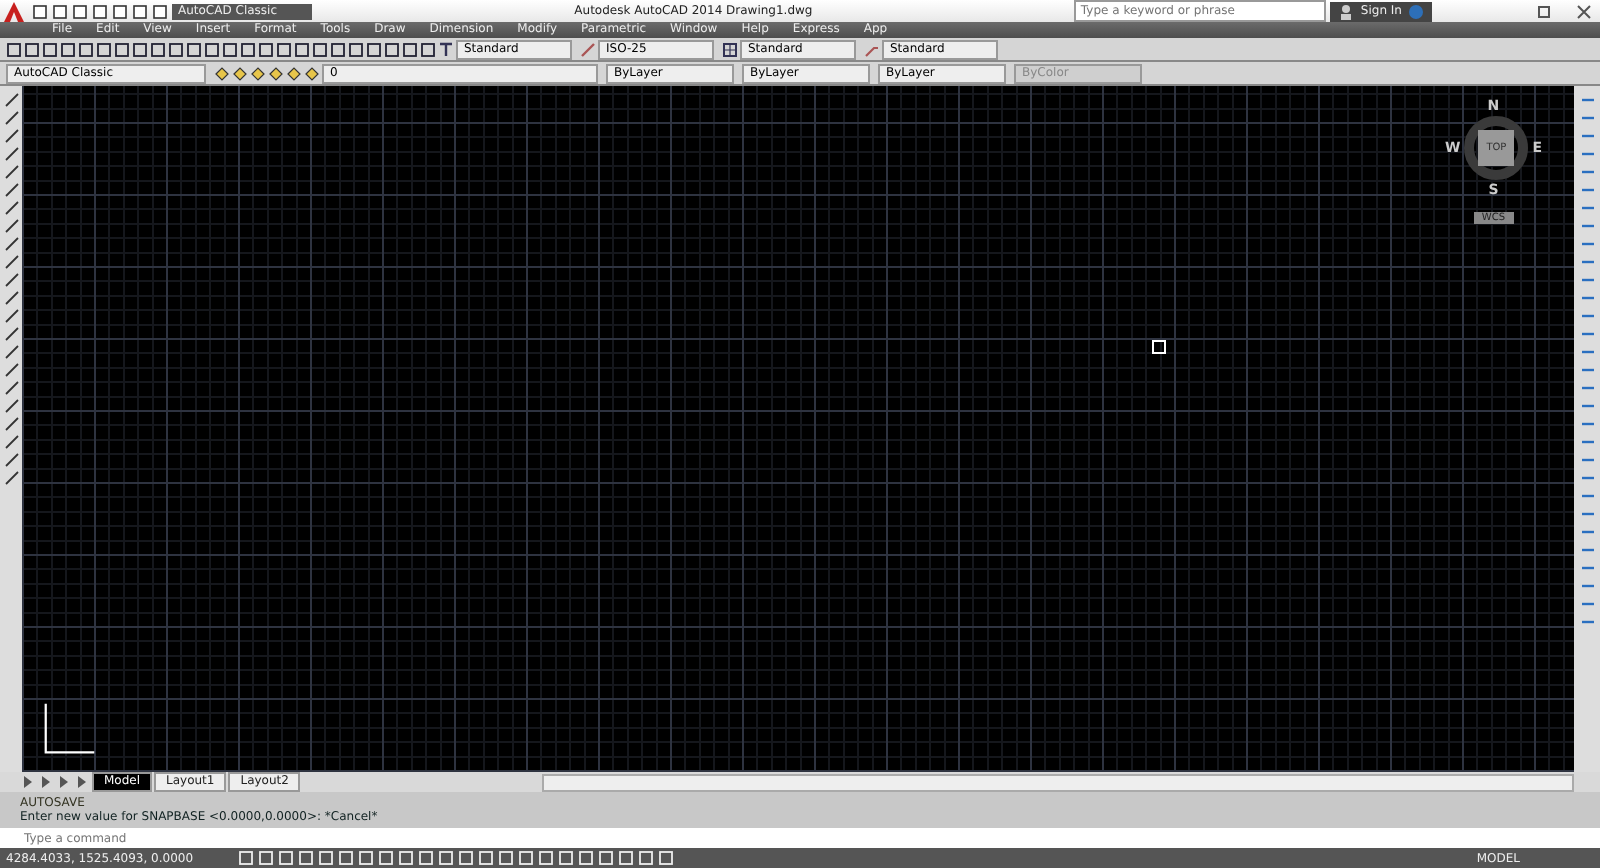 The image size is (1600, 868). Describe the element at coordinates (588, 49) in the screenshot. I see `dimension-style-icon` at that location.